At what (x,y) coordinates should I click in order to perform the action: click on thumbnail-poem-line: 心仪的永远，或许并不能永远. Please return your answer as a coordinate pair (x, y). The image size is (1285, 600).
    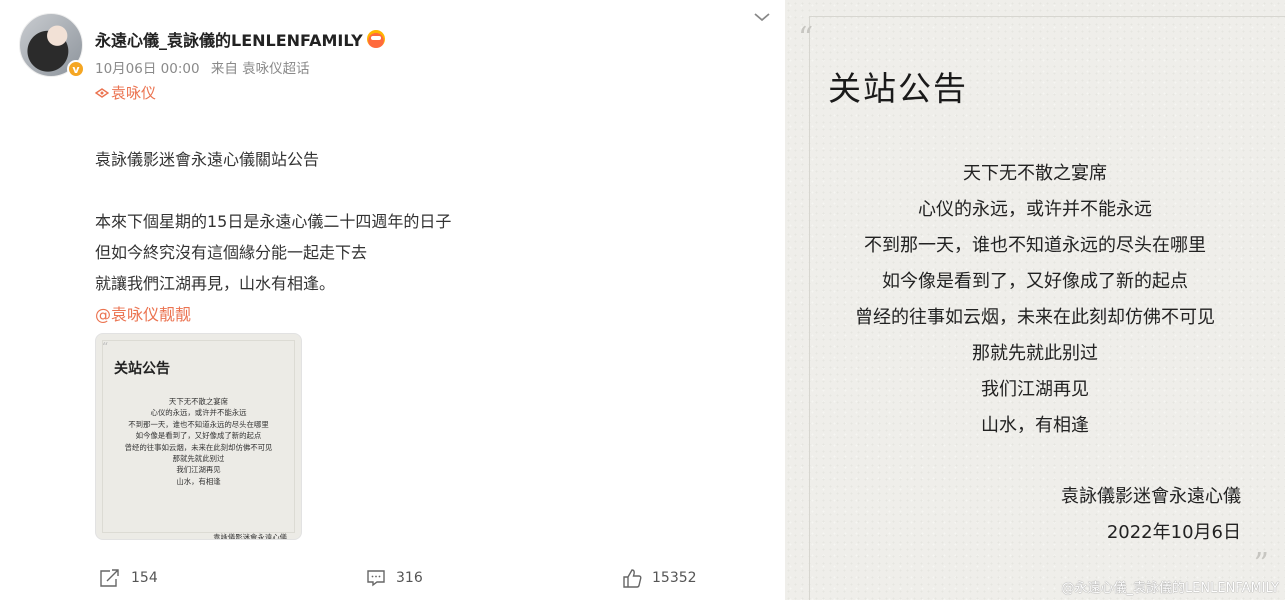
    Looking at the image, I should click on (198, 413).